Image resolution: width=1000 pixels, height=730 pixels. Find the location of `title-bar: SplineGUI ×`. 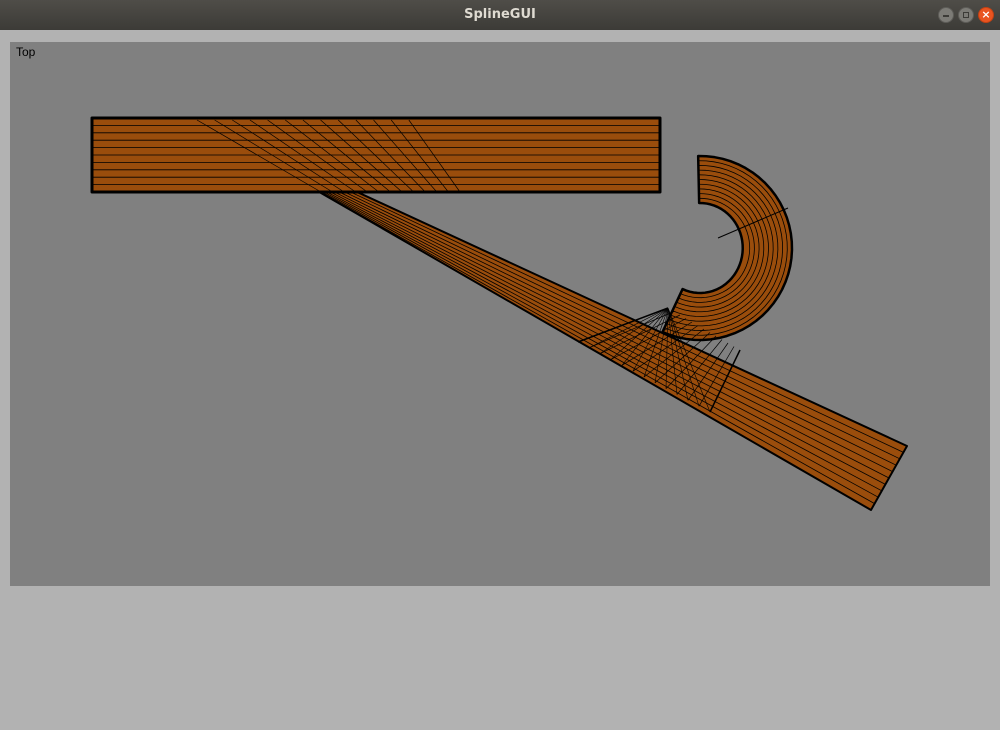

title-bar: SplineGUI × is located at coordinates (500, 15).